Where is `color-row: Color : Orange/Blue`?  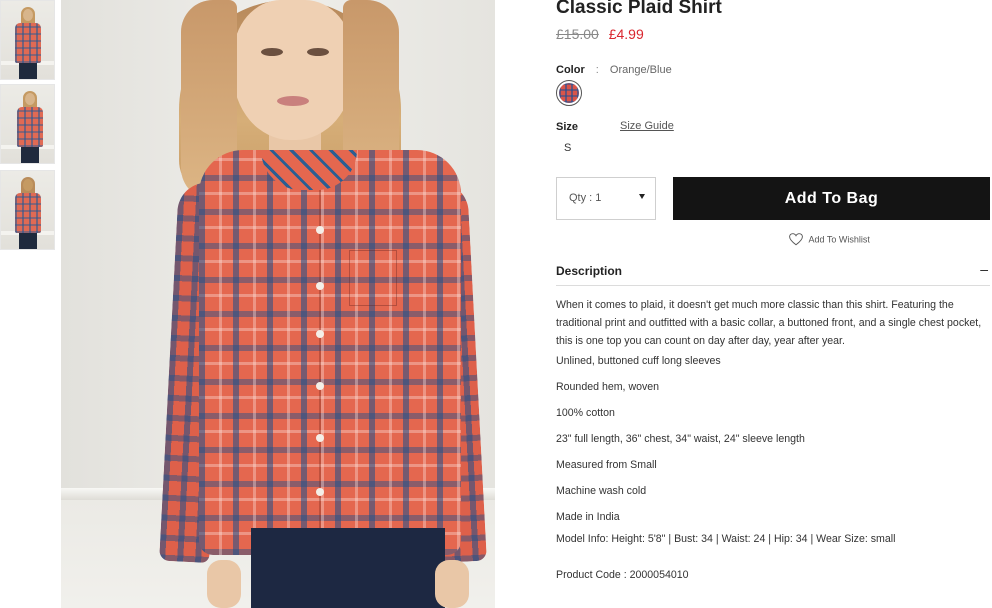 color-row: Color : Orange/Blue is located at coordinates (614, 70).